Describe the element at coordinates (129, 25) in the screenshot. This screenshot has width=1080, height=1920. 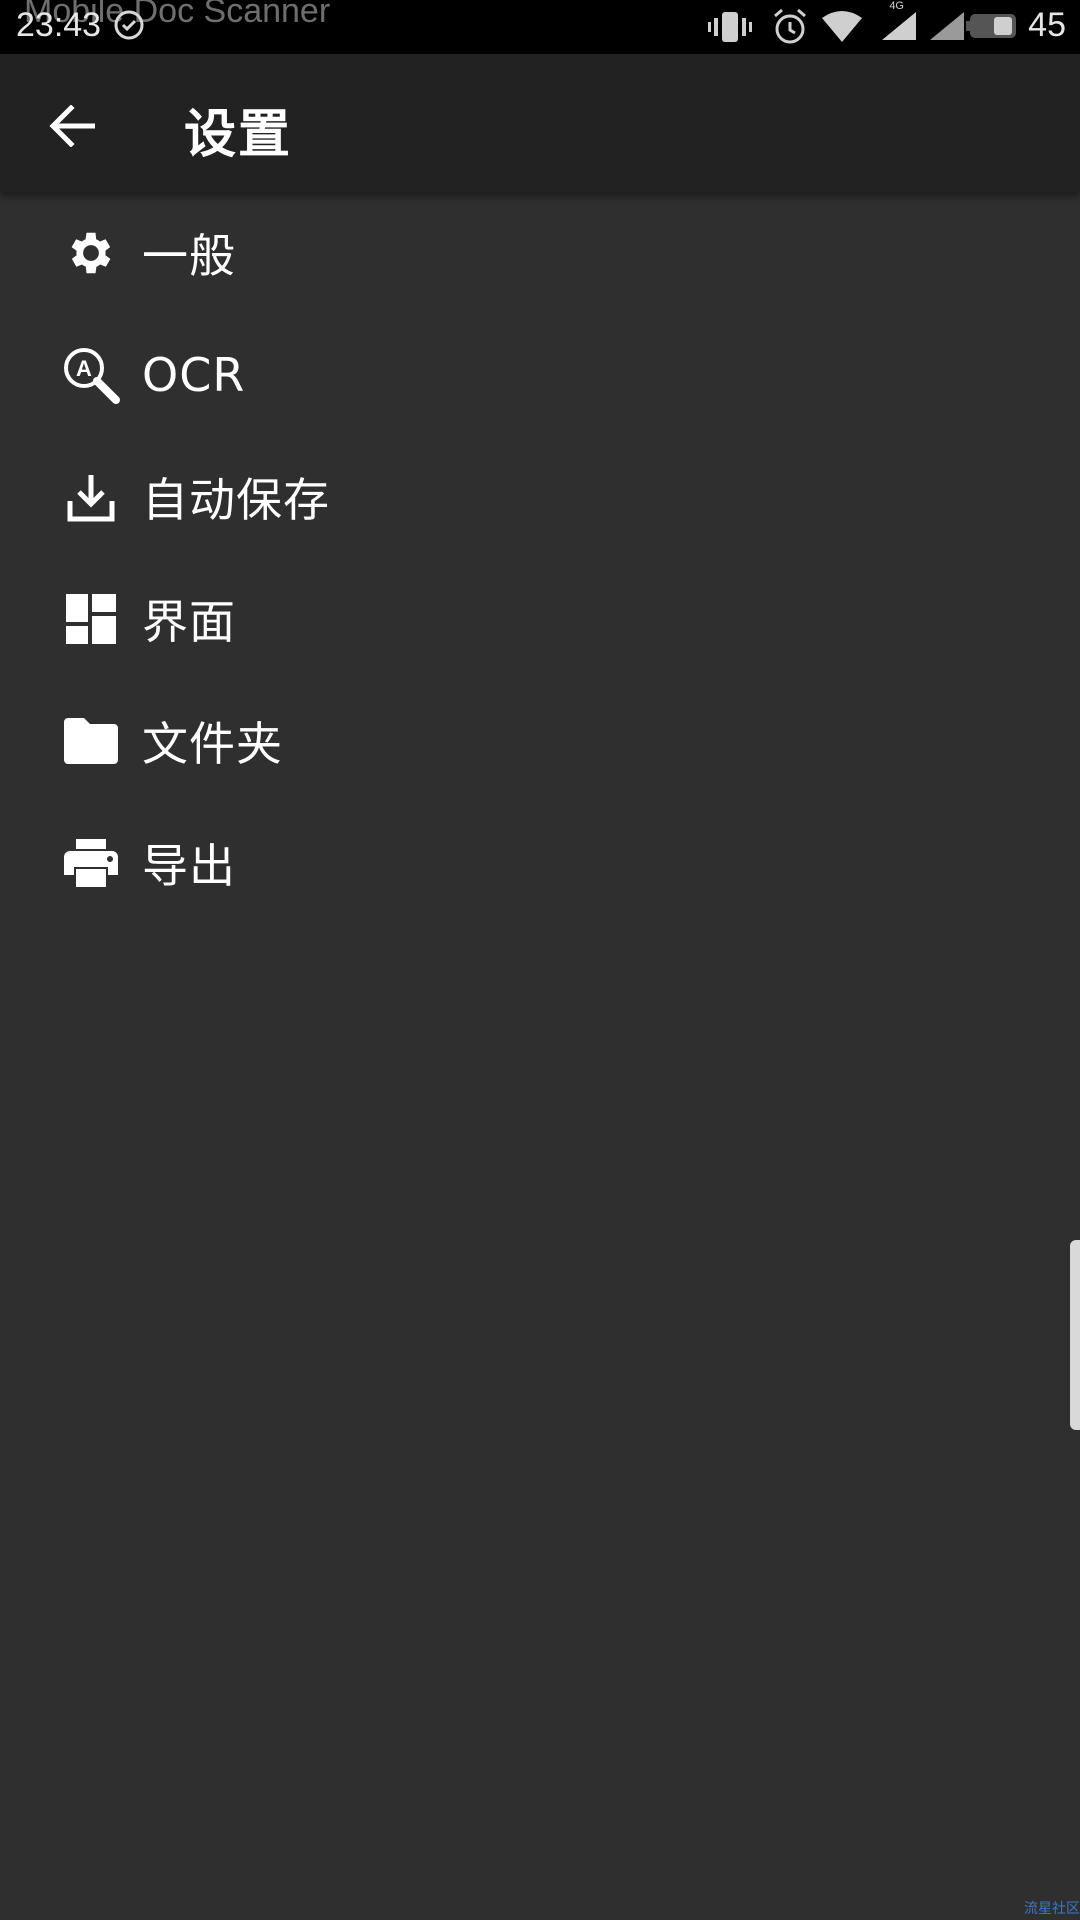
I see `sync-icon` at that location.